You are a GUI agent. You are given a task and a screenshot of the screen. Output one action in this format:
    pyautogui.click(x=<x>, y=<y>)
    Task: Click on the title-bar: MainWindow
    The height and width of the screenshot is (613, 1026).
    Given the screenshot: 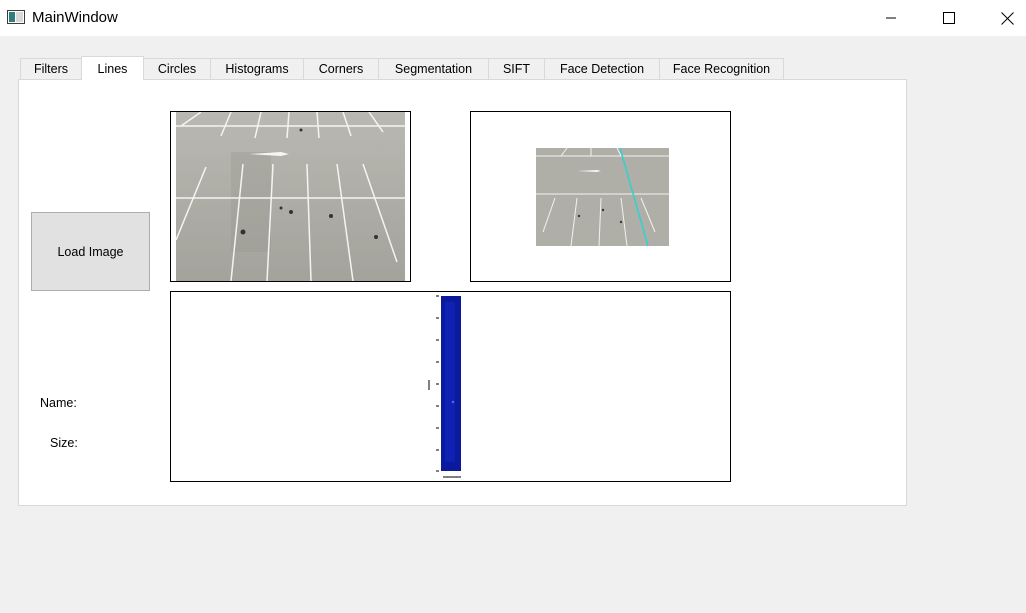 What is the action you would take?
    pyautogui.click(x=513, y=18)
    